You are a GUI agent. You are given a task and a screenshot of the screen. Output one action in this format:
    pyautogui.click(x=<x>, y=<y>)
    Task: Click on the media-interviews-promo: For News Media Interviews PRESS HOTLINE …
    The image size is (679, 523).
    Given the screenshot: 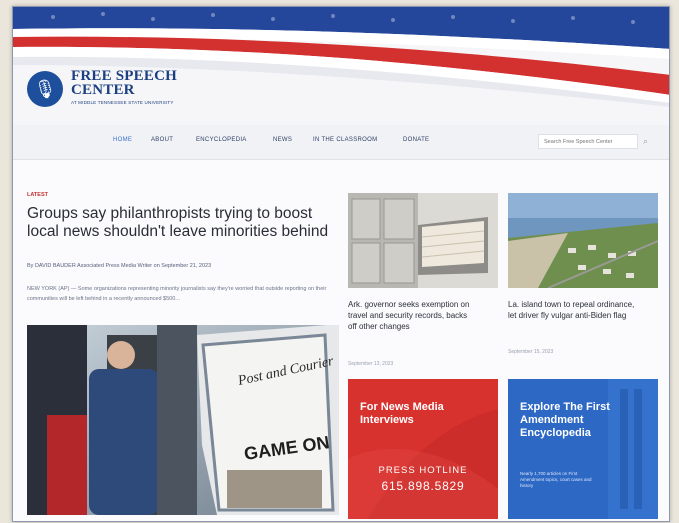 What is the action you would take?
    pyautogui.click(x=423, y=449)
    